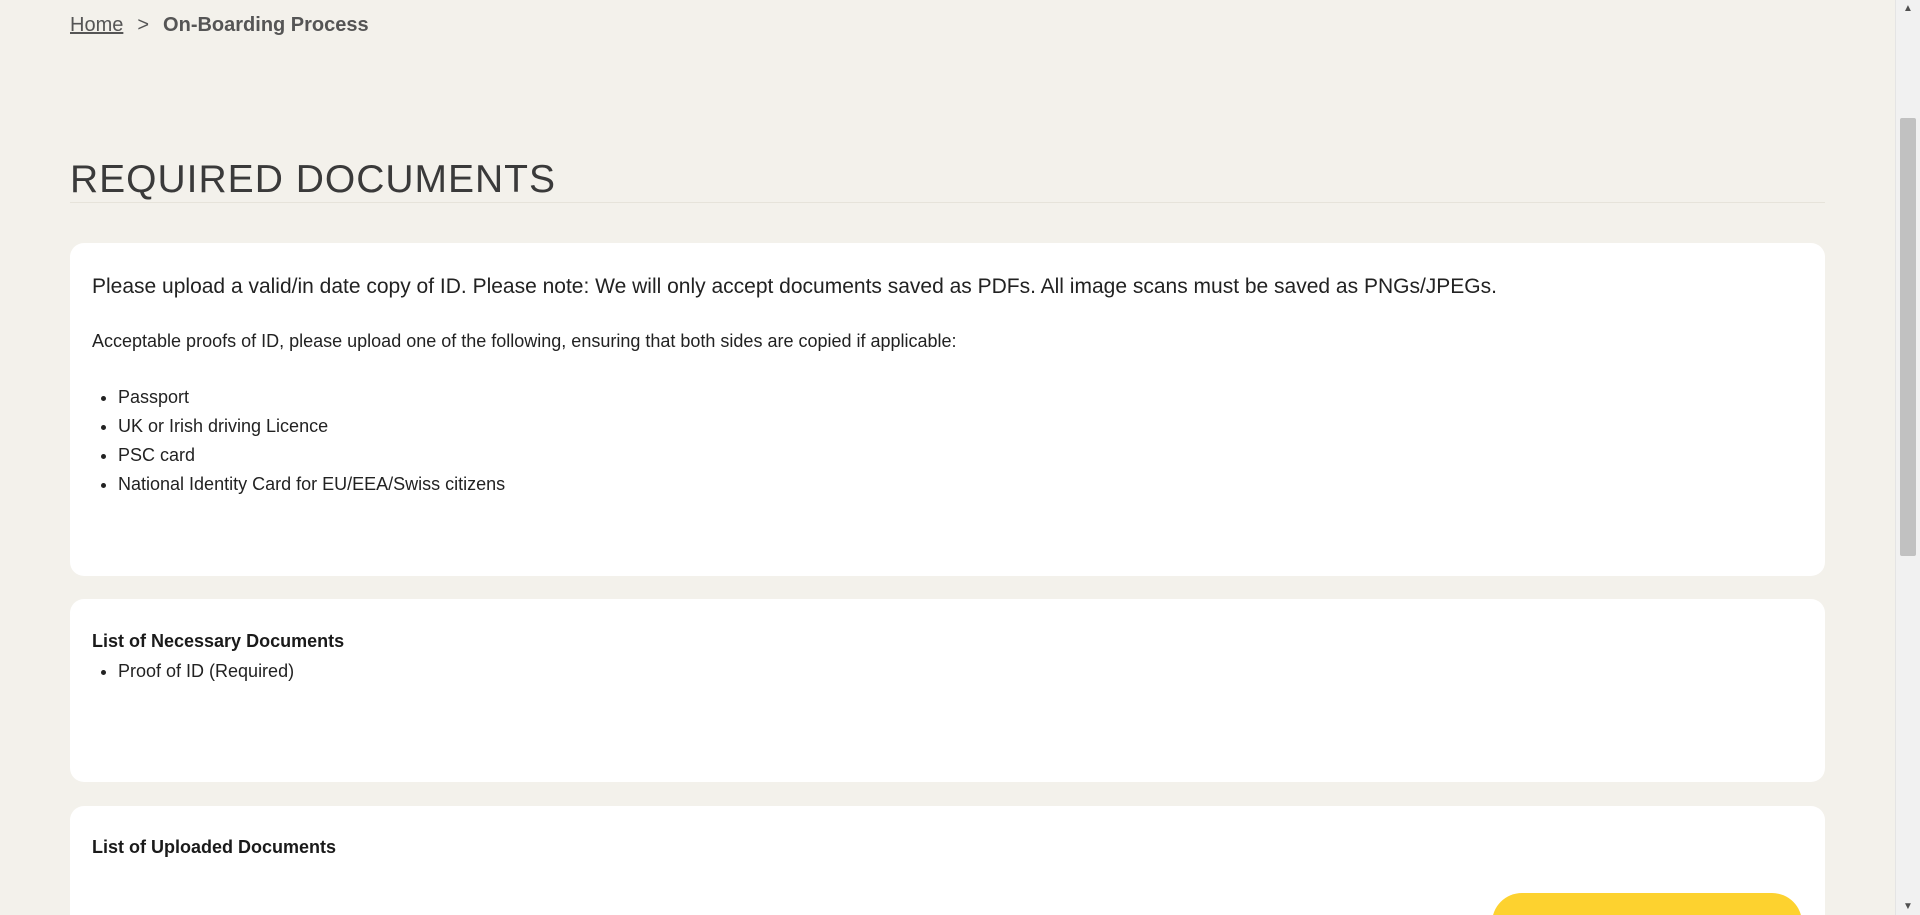 This screenshot has height=915, width=1920. Describe the element at coordinates (1908, 337) in the screenshot. I see `scrollbar-thumb` at that location.